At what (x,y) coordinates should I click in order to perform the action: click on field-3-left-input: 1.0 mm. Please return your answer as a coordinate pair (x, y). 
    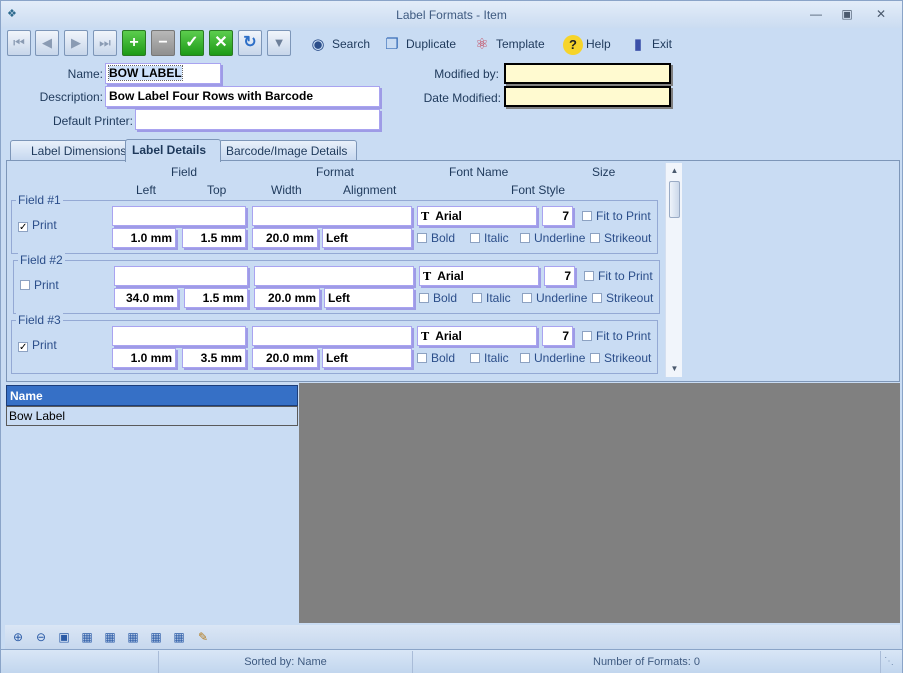
    Looking at the image, I should click on (144, 358).